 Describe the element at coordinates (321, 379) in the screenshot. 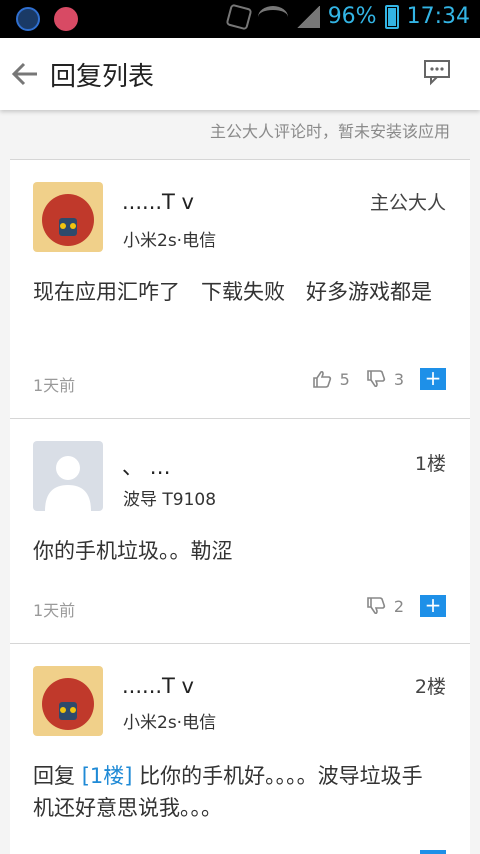

I see `thumbs-up-icon` at that location.